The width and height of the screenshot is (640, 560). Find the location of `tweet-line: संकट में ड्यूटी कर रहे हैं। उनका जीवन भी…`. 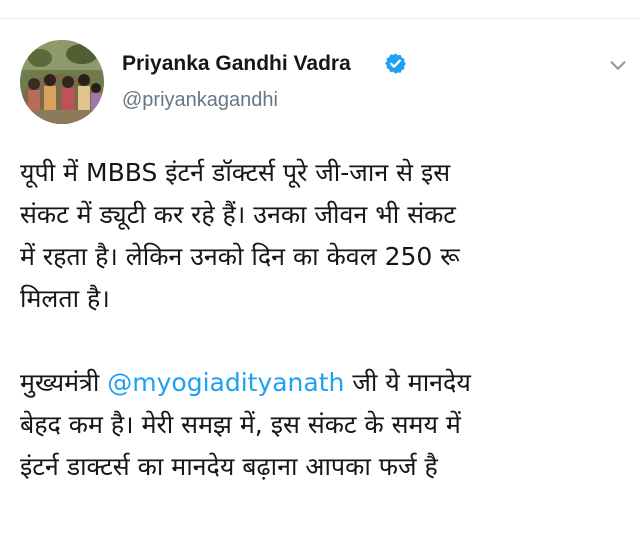

tweet-line: संकट में ड्यूटी कर रहे हैं। उनका जीवन भी… is located at coordinates (238, 214).